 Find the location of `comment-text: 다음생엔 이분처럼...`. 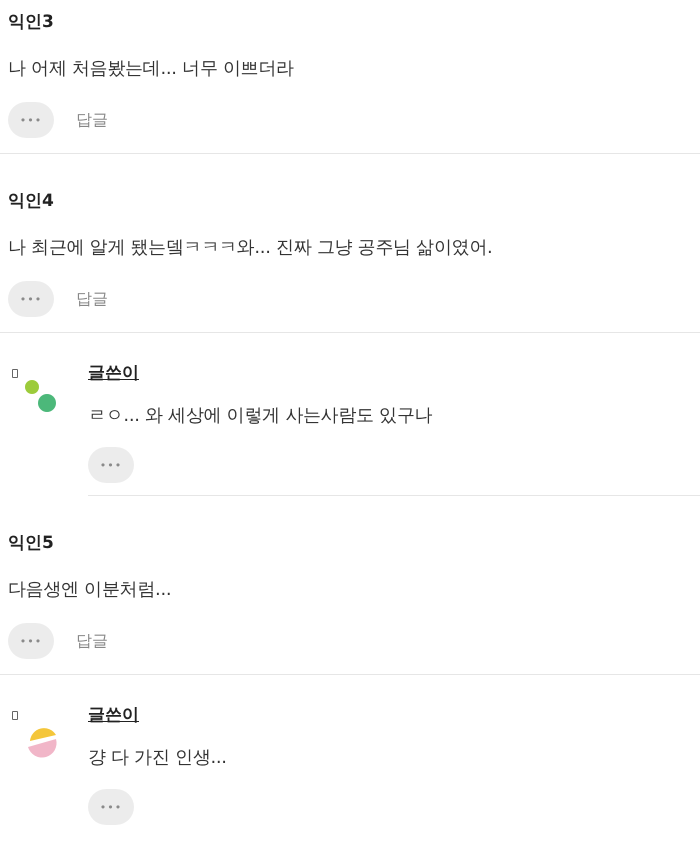

comment-text: 다음생엔 이분처럼... is located at coordinates (90, 590).